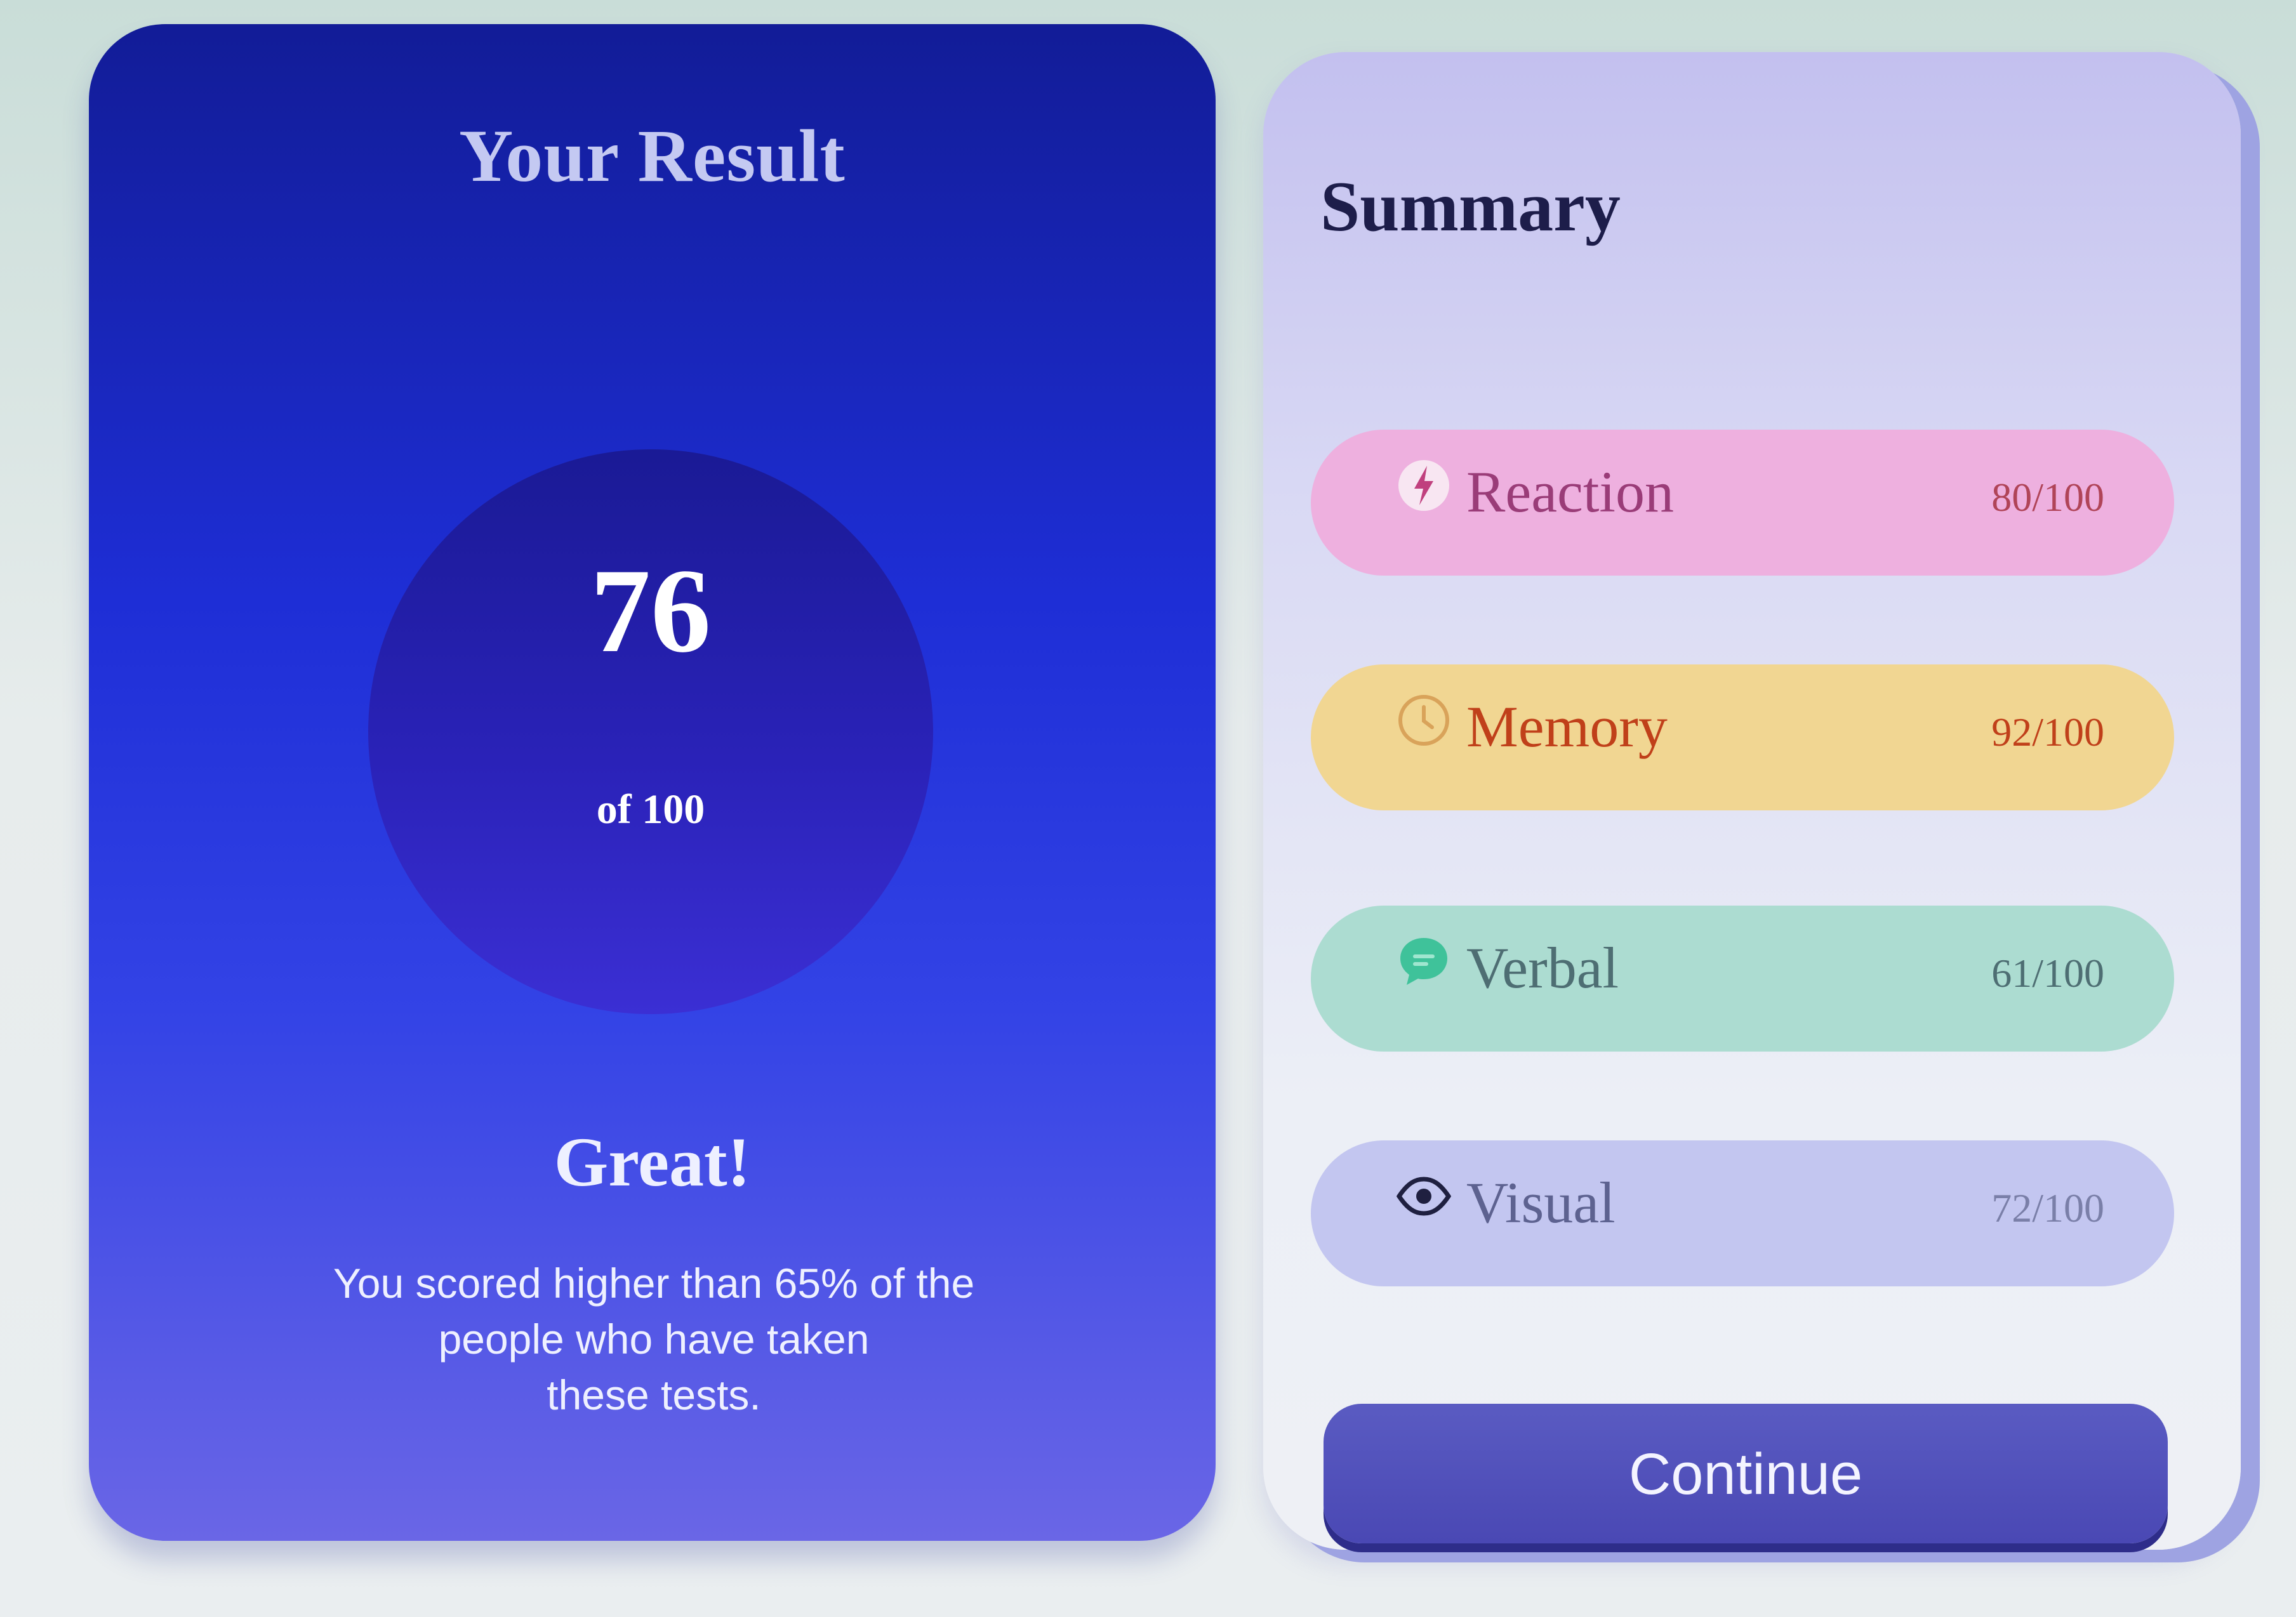 Image resolution: width=2296 pixels, height=1617 pixels. I want to click on score-circle: 76 of 100, so click(650, 731).